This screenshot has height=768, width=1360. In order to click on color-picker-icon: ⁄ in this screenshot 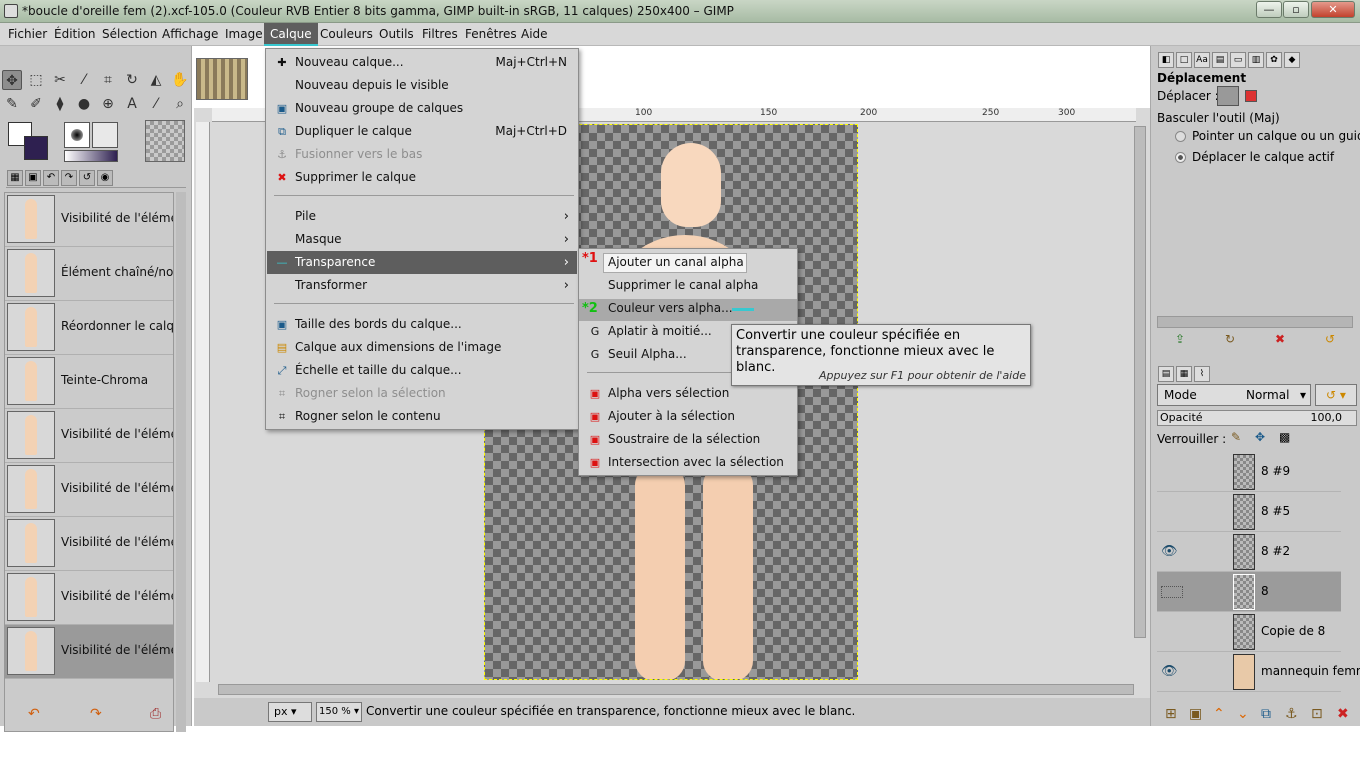, I will do `click(156, 104)`.